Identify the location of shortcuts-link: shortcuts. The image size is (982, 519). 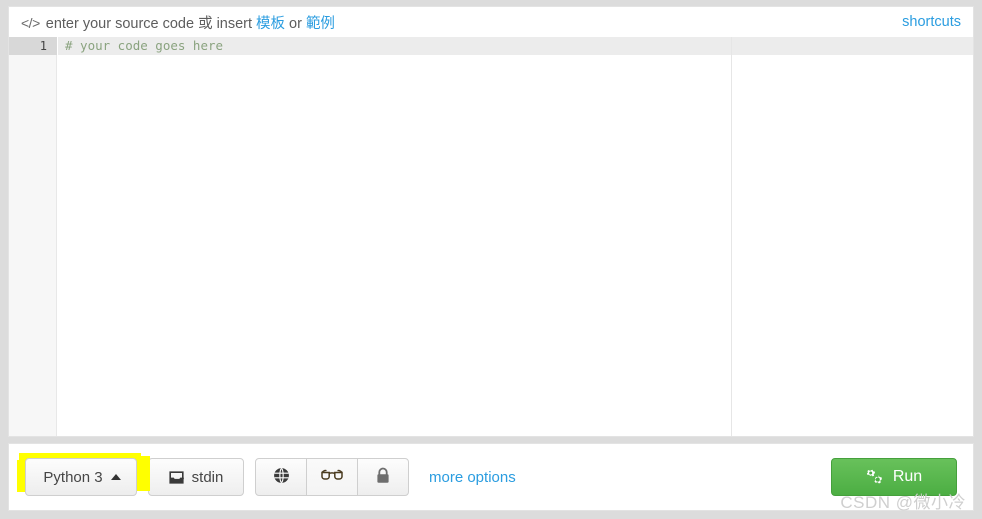
(931, 22).